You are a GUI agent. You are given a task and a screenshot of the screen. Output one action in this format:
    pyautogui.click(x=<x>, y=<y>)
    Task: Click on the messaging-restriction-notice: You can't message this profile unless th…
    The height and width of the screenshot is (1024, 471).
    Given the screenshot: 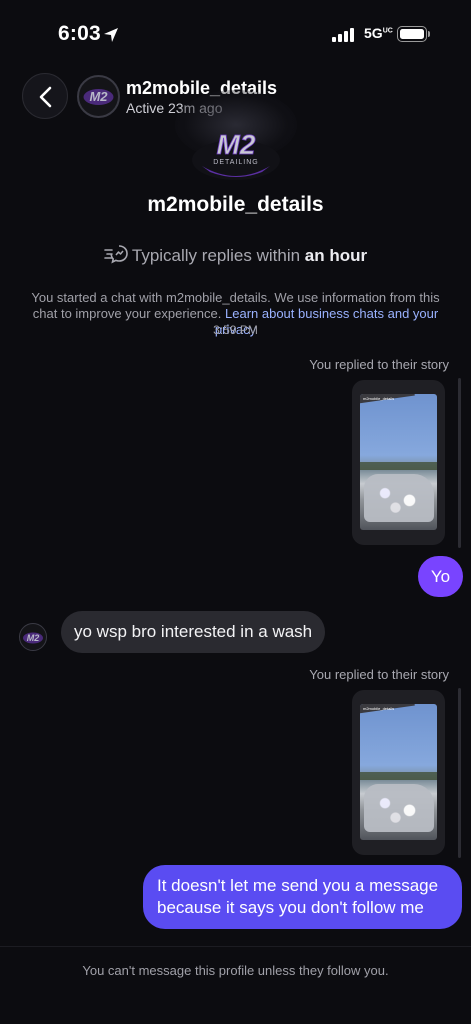 What is the action you would take?
    pyautogui.click(x=235, y=970)
    